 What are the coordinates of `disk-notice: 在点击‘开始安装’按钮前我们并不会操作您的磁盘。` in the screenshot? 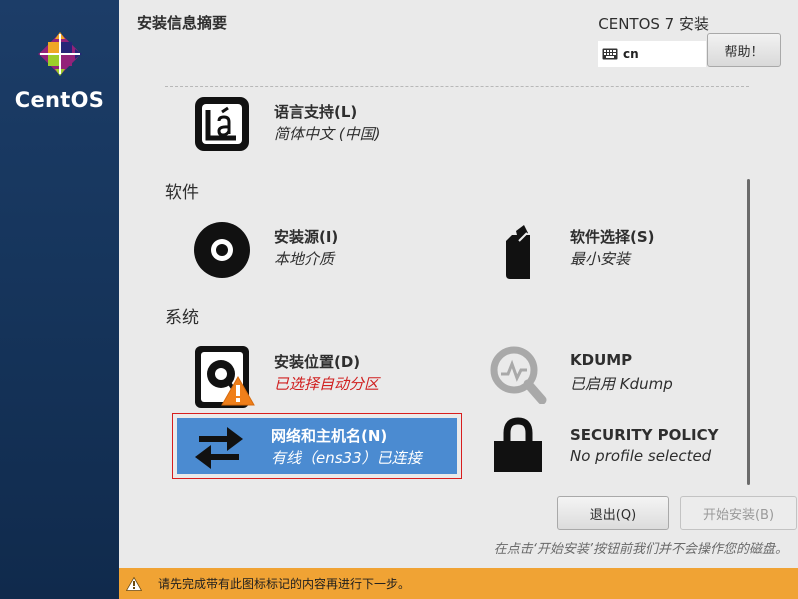 It's located at (640, 549).